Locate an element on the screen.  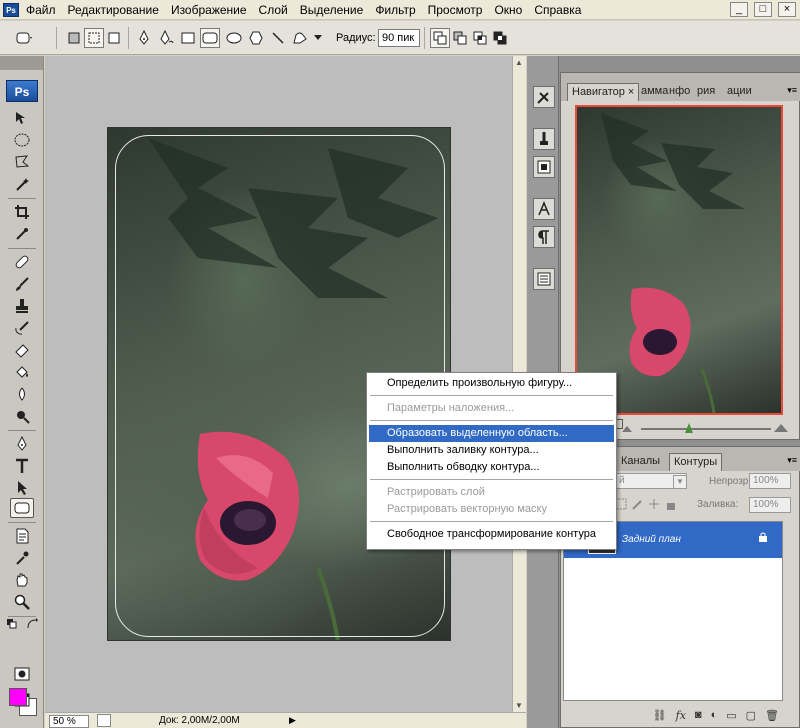
status-menu-button is located at coordinates (104, 720).